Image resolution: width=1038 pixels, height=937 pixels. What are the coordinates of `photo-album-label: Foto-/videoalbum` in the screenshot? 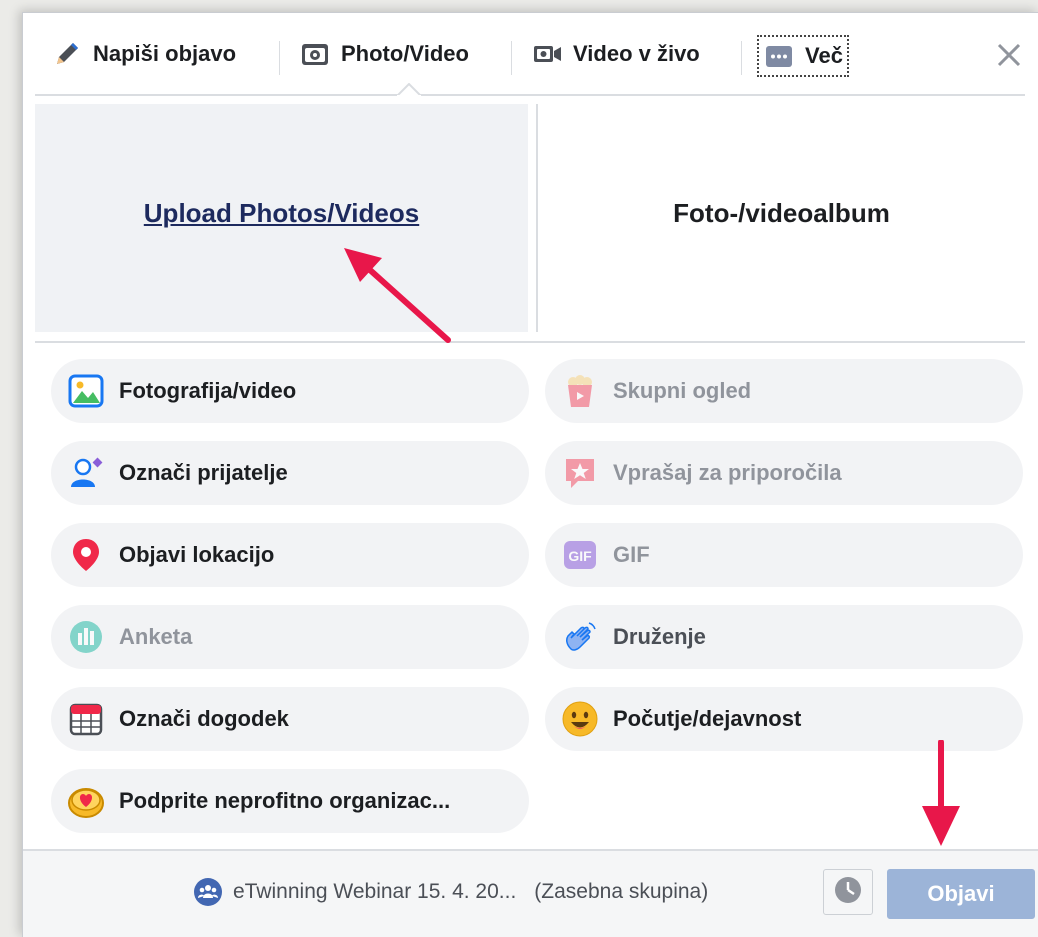 It's located at (781, 213).